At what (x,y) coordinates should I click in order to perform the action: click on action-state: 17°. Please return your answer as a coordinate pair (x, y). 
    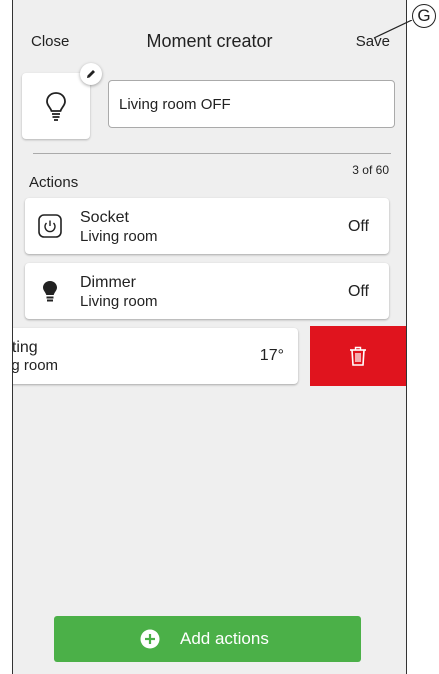
    Looking at the image, I should click on (271, 355).